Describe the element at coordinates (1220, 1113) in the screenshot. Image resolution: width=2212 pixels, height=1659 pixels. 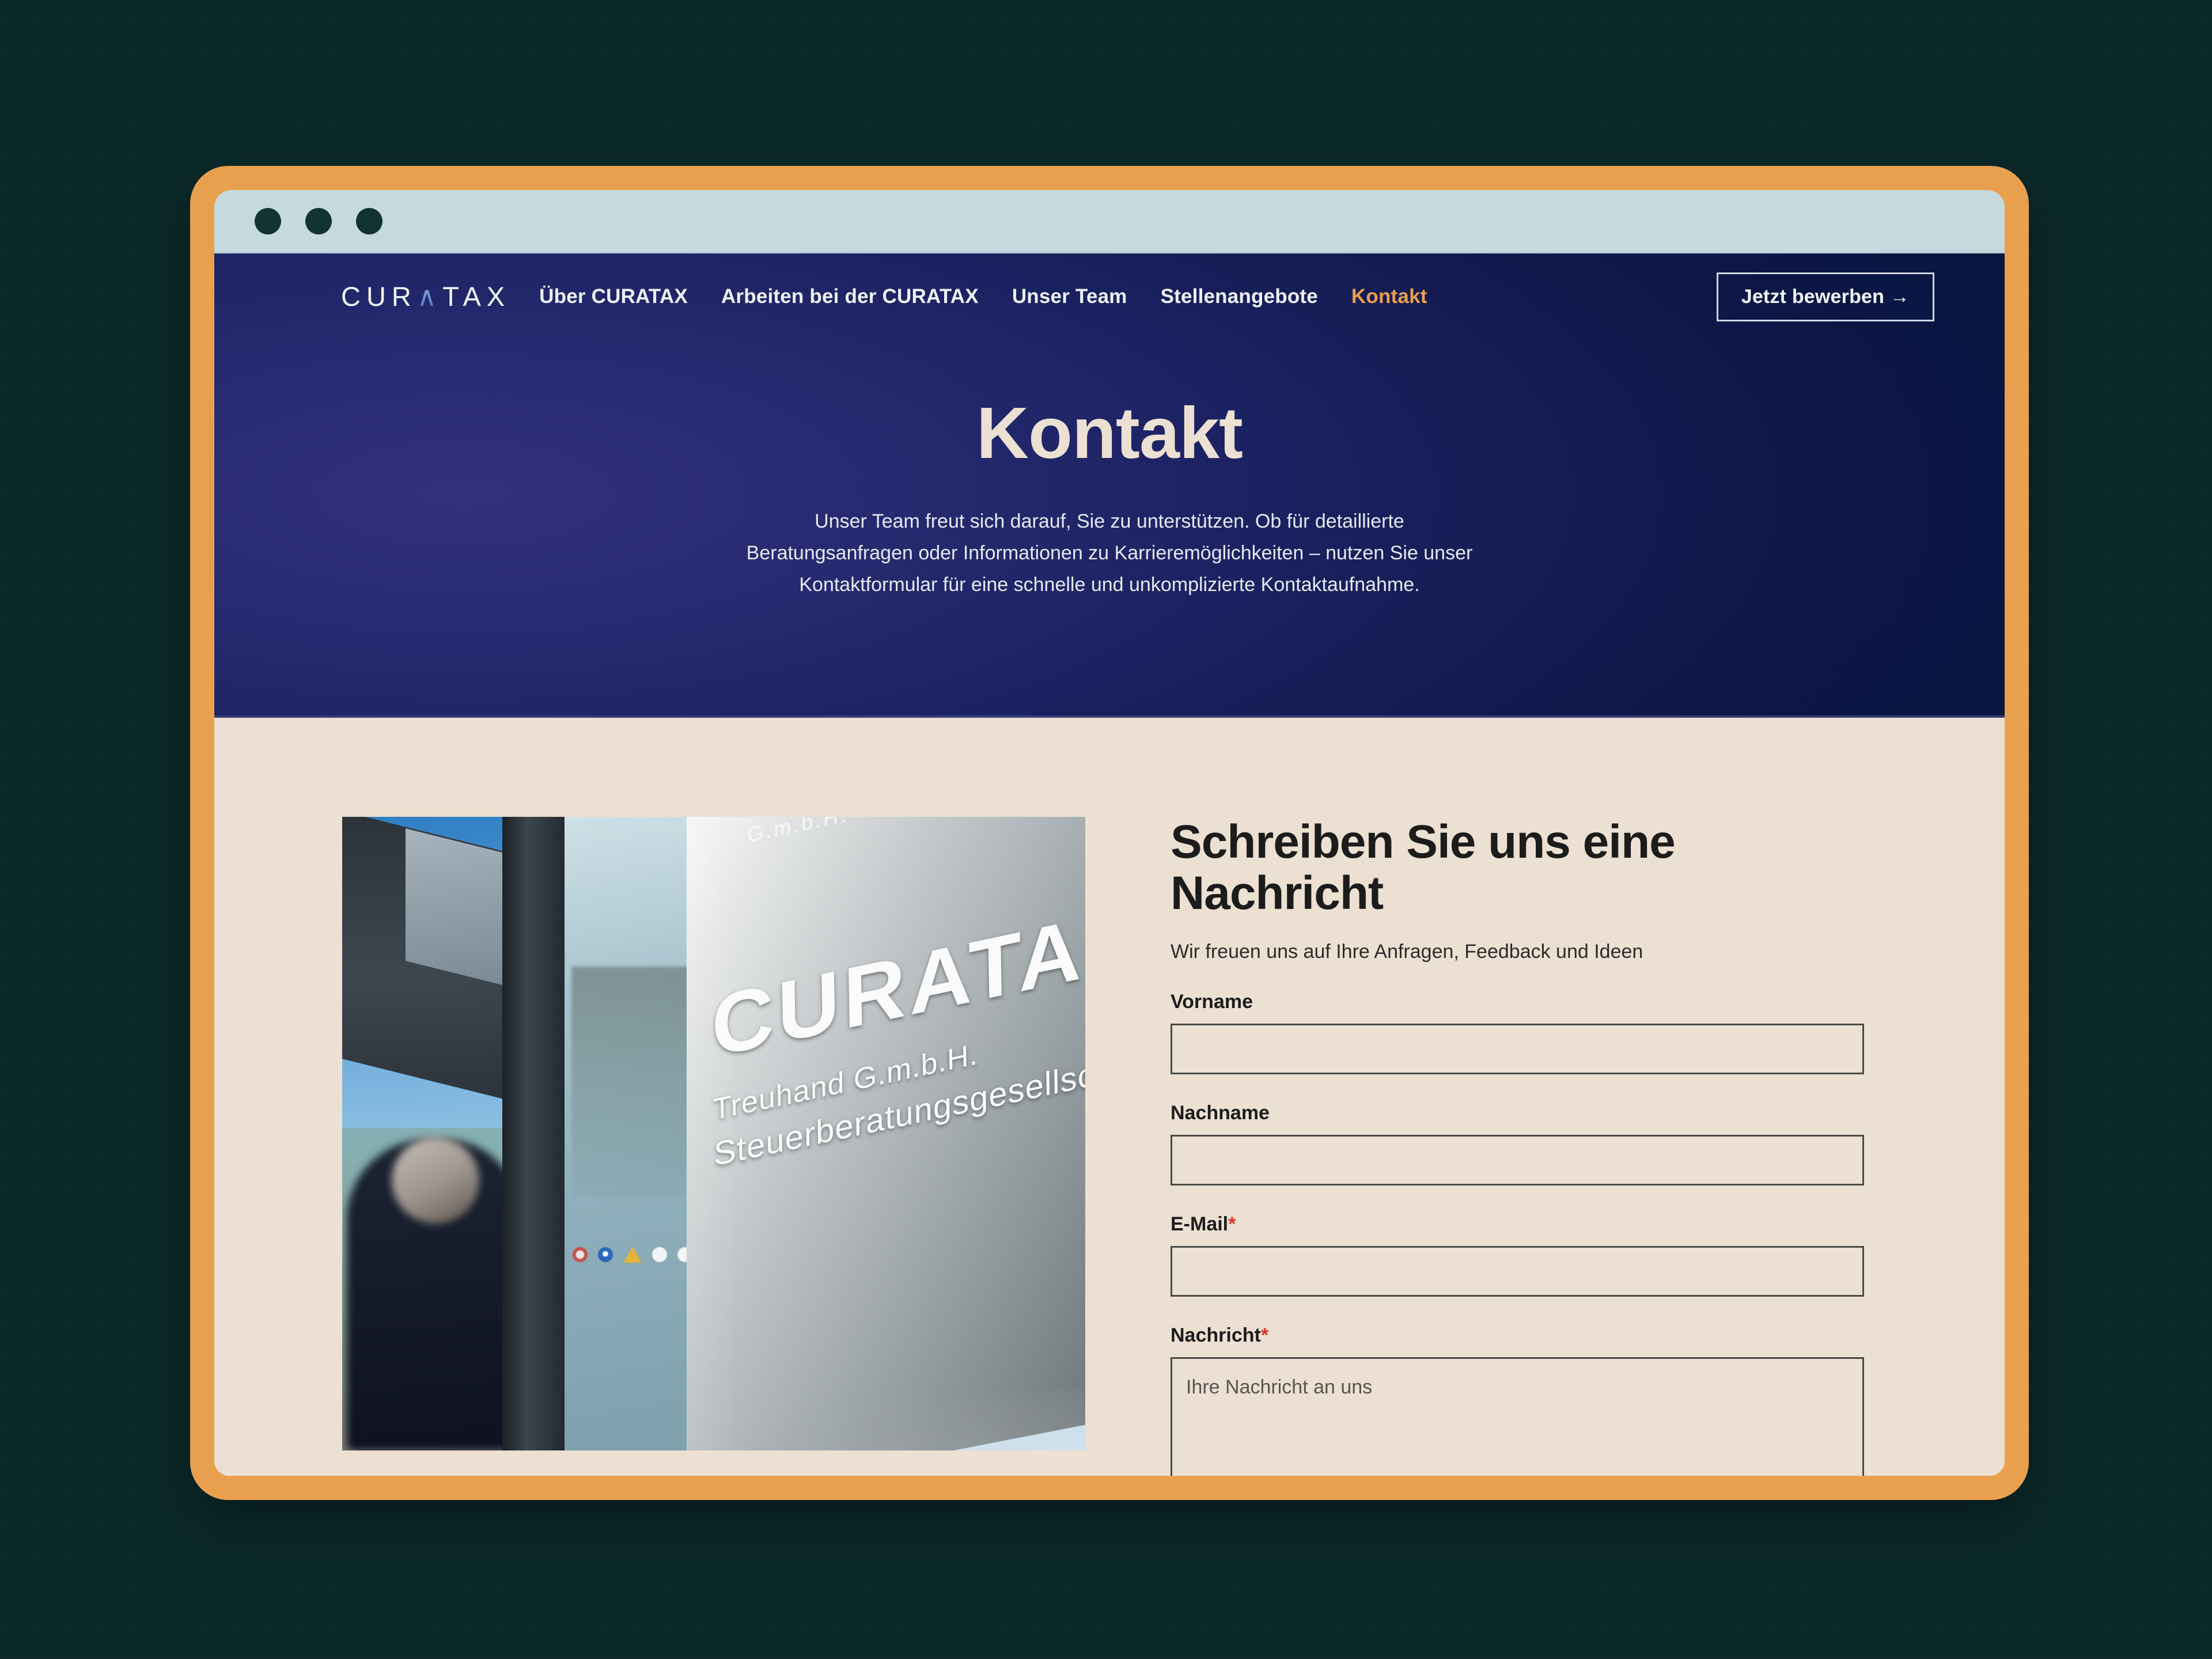
I see `label-nachname: Nachname` at that location.